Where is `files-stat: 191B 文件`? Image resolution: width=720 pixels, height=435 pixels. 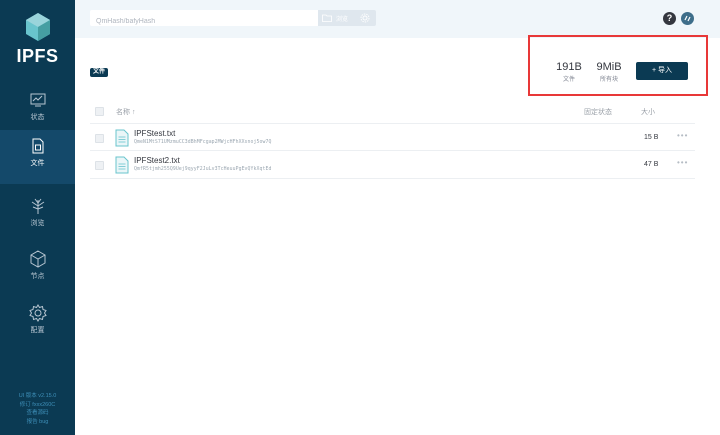
files-stat: 191B 文件 is located at coordinates (569, 72).